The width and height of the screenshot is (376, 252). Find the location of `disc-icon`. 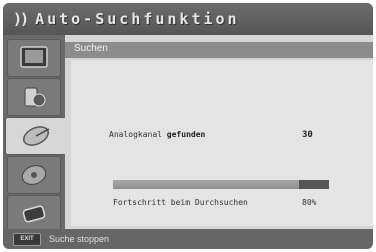

disc-icon is located at coordinates (34, 175).